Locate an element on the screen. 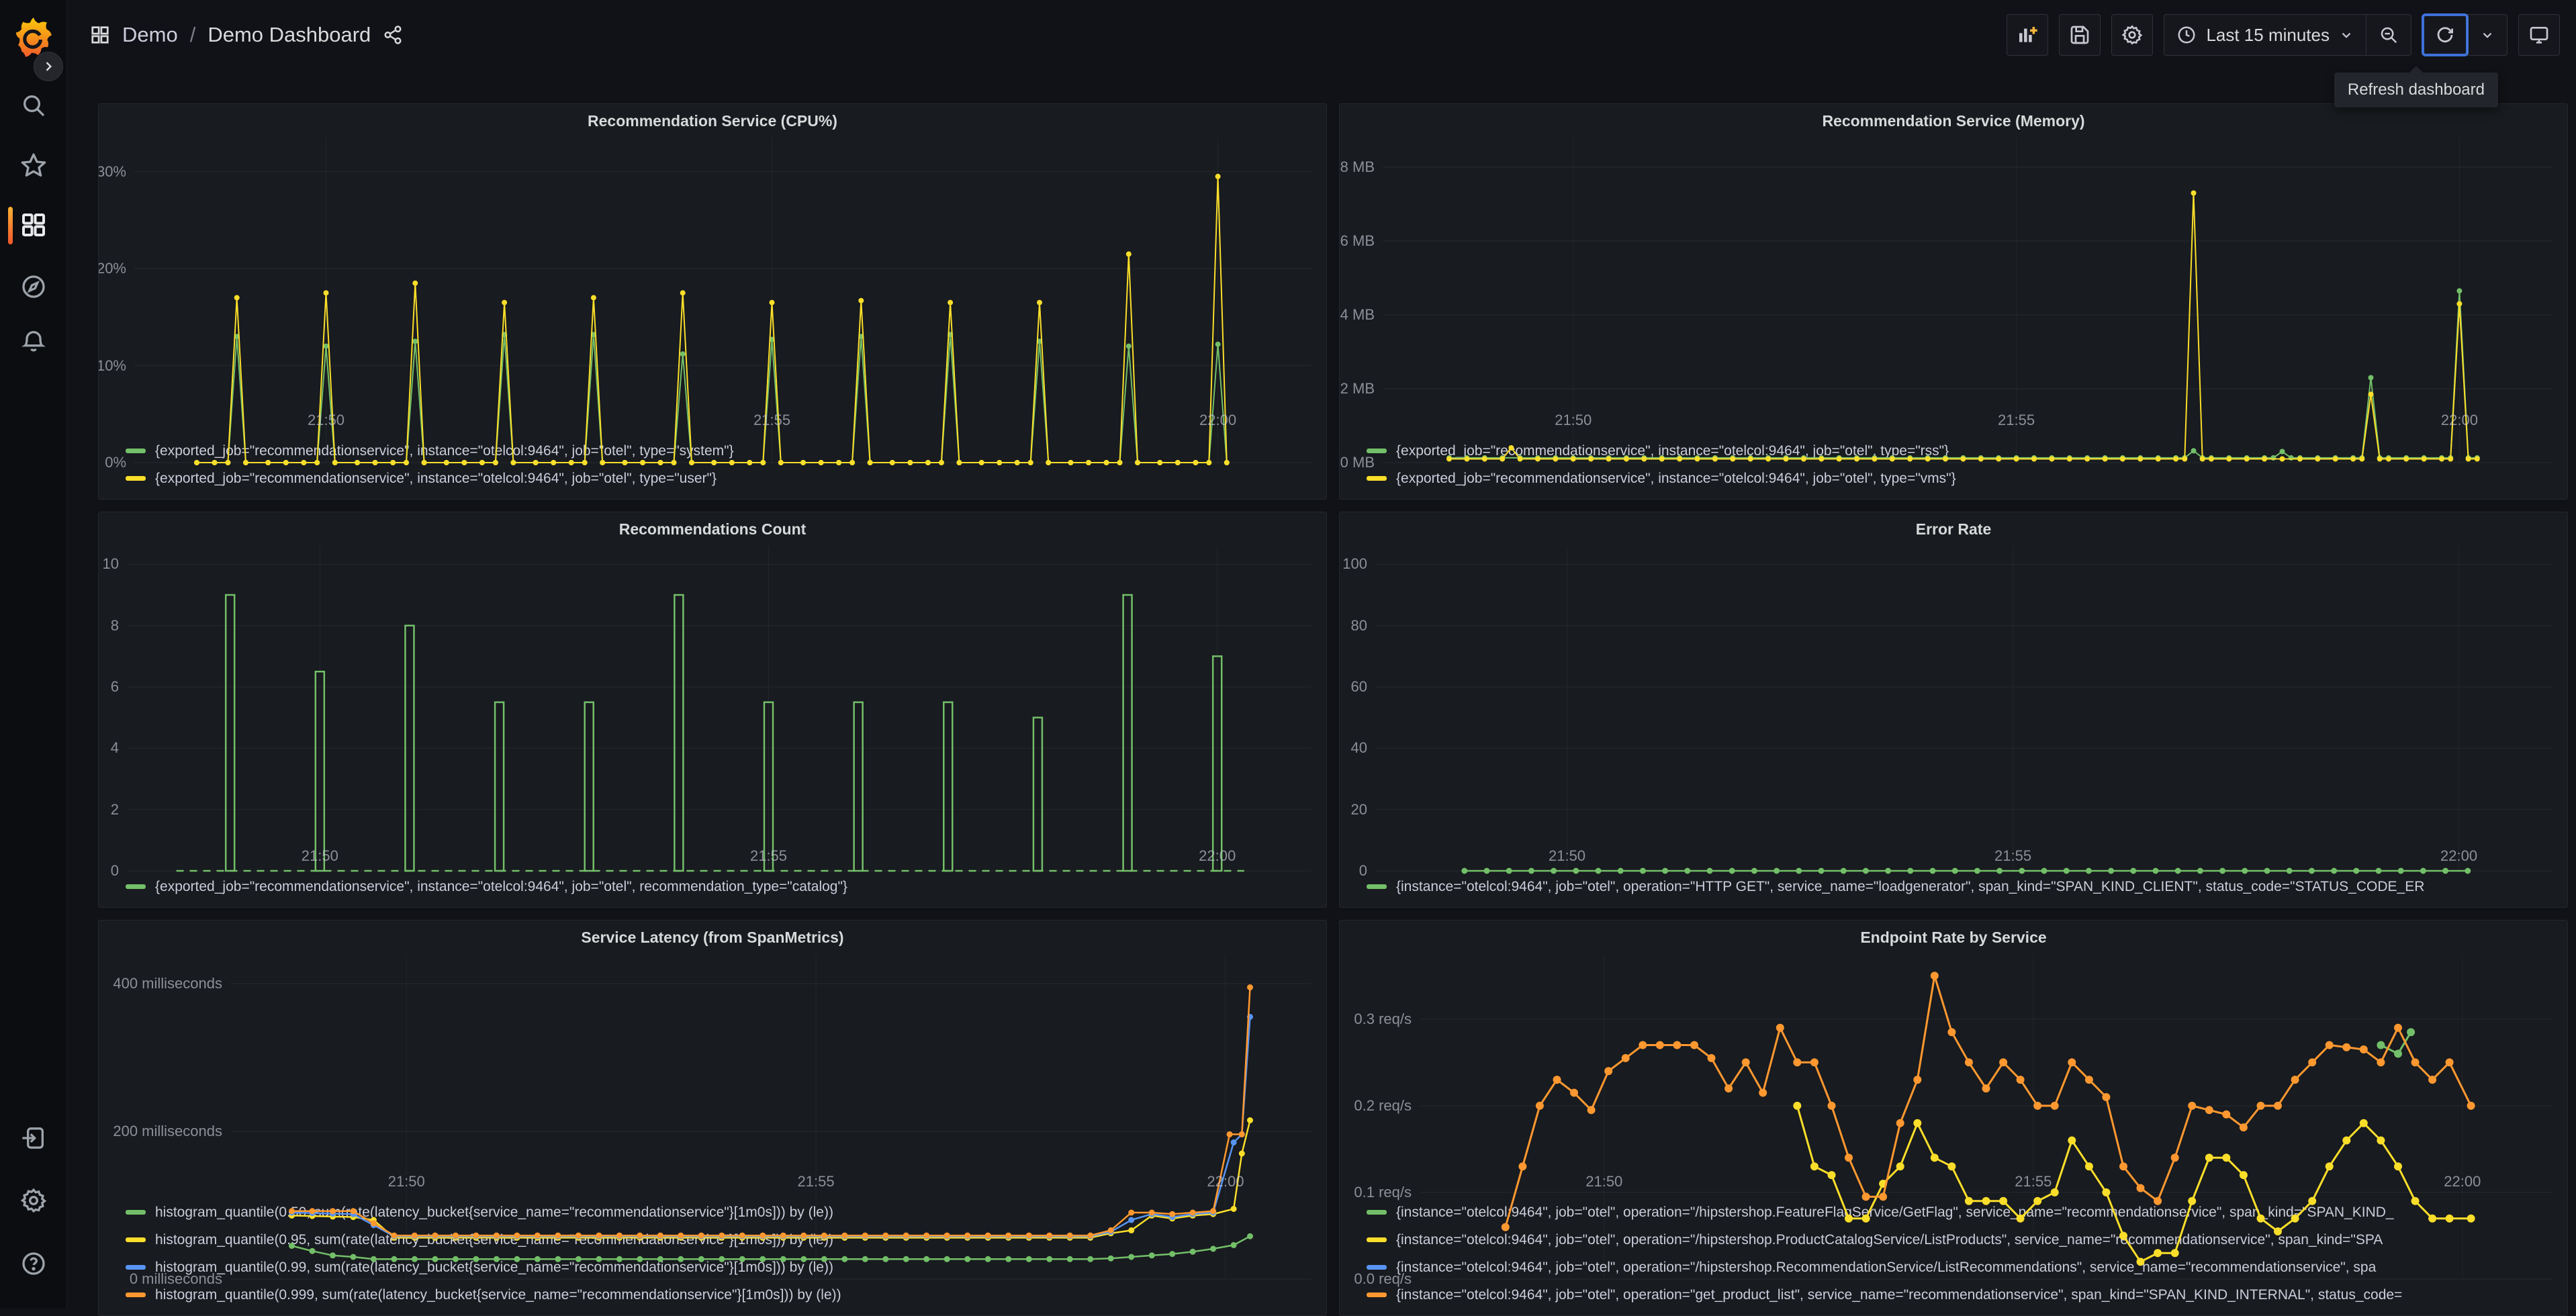  chart-area: 0 20 40 60 80 100 is located at coordinates (1953, 712).